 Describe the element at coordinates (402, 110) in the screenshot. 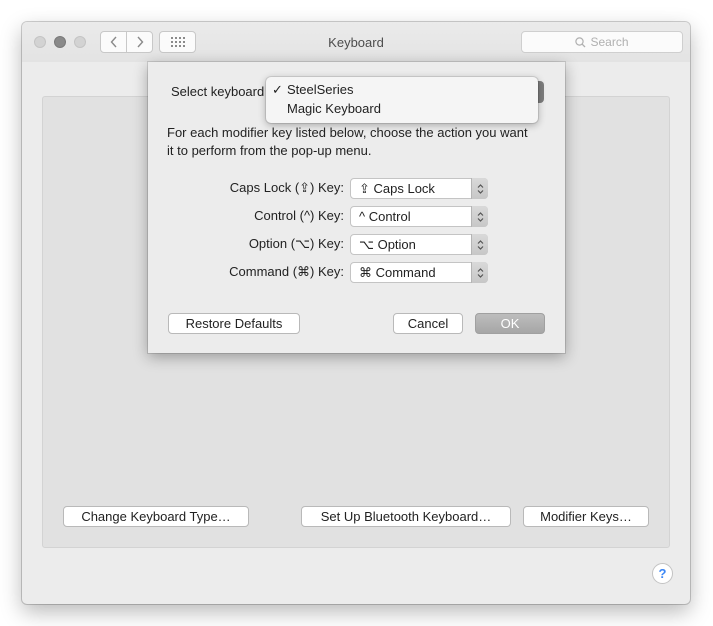

I see `menu-item-magic-keyboard: Magic Keyboard` at that location.